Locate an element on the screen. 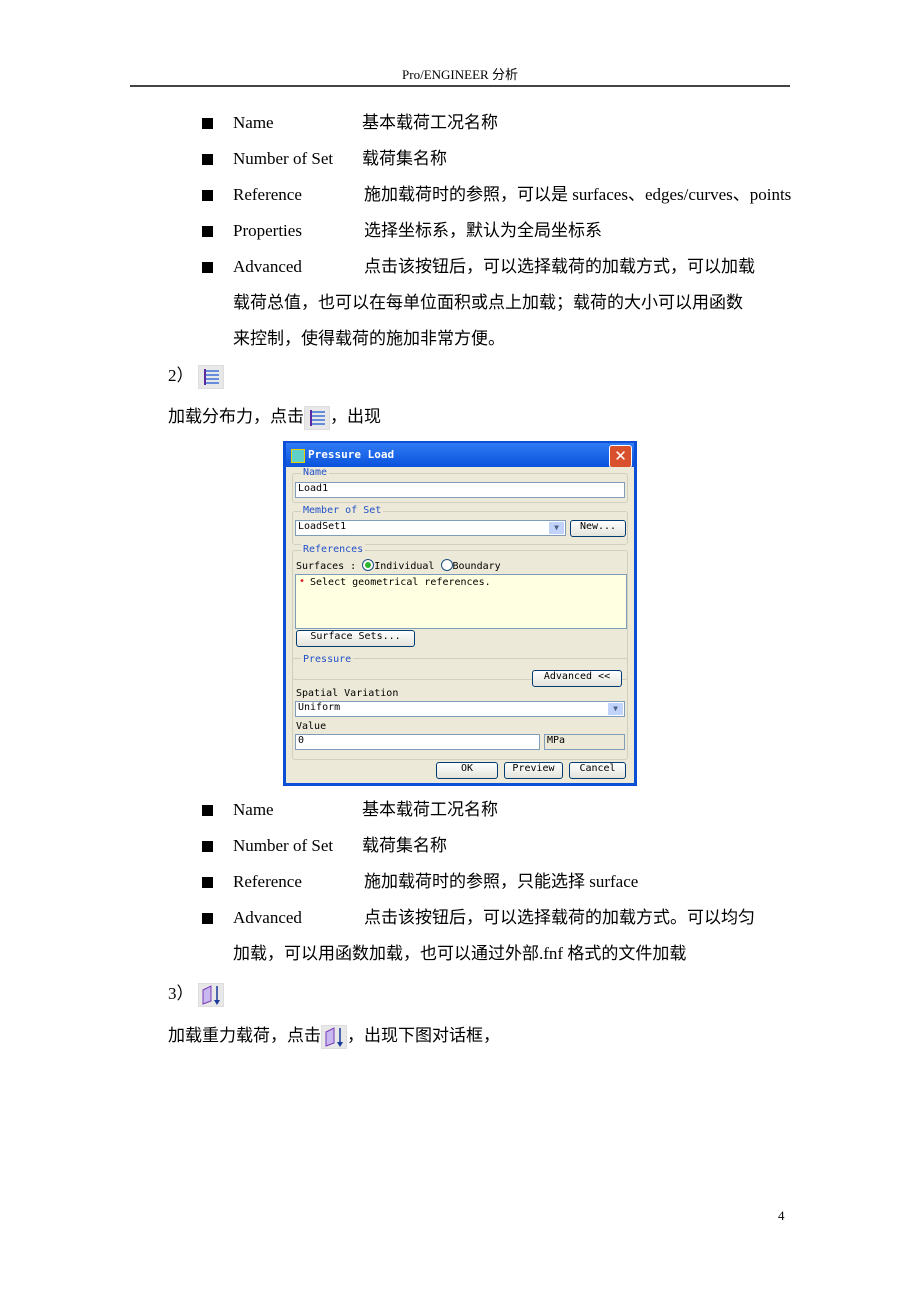 The image size is (920, 1302). surfaces-label: Surfaces : is located at coordinates (326, 566).